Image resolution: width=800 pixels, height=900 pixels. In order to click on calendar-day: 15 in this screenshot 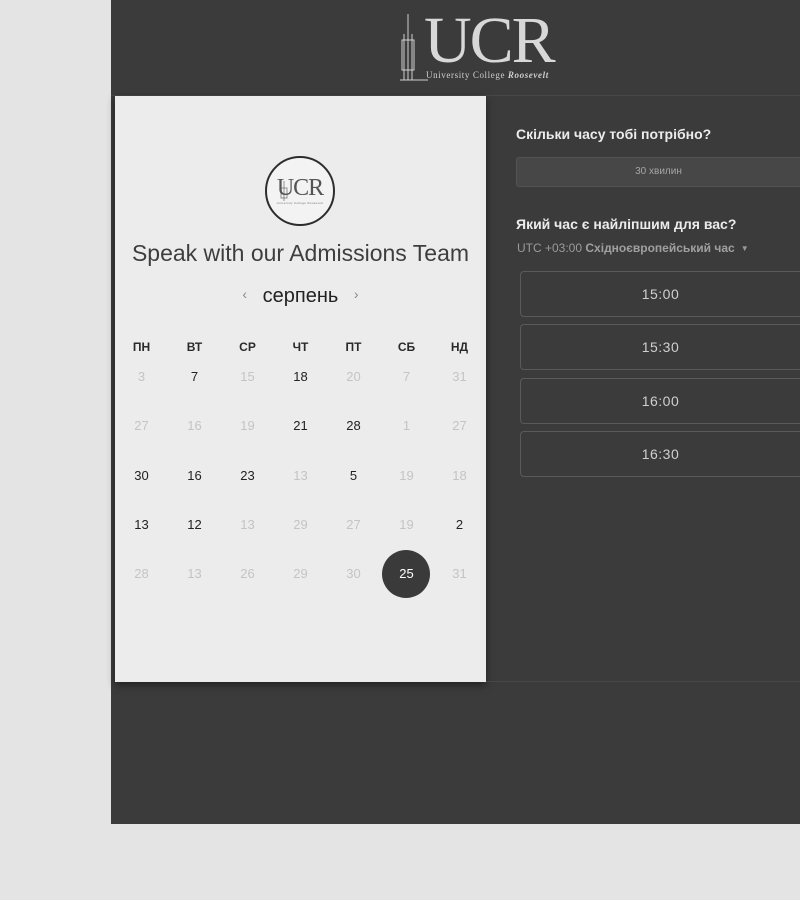, I will do `click(247, 376)`.